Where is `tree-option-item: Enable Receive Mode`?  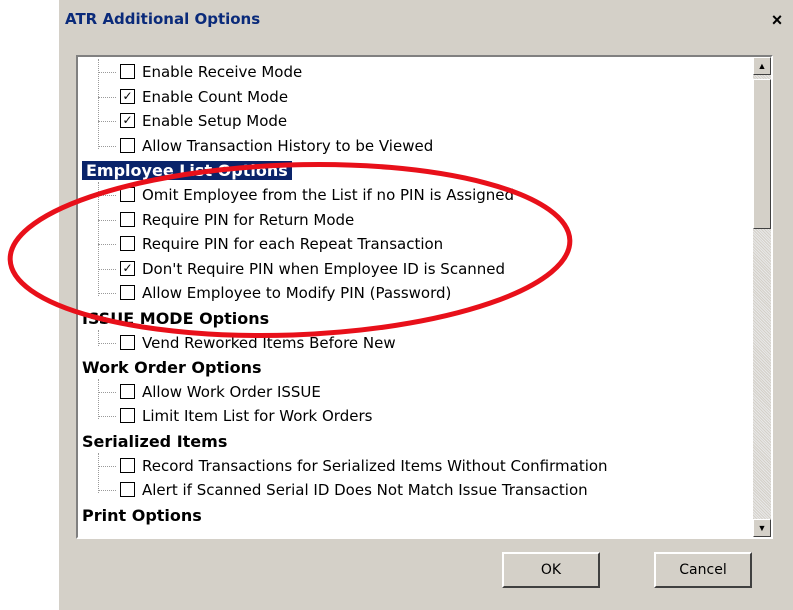 tree-option-item: Enable Receive Mode is located at coordinates (200, 75).